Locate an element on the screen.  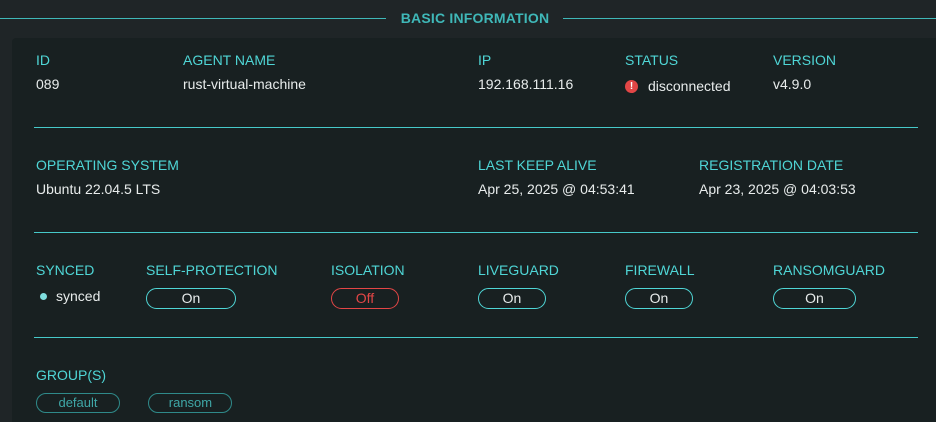
group-tag: default is located at coordinates (78, 403).